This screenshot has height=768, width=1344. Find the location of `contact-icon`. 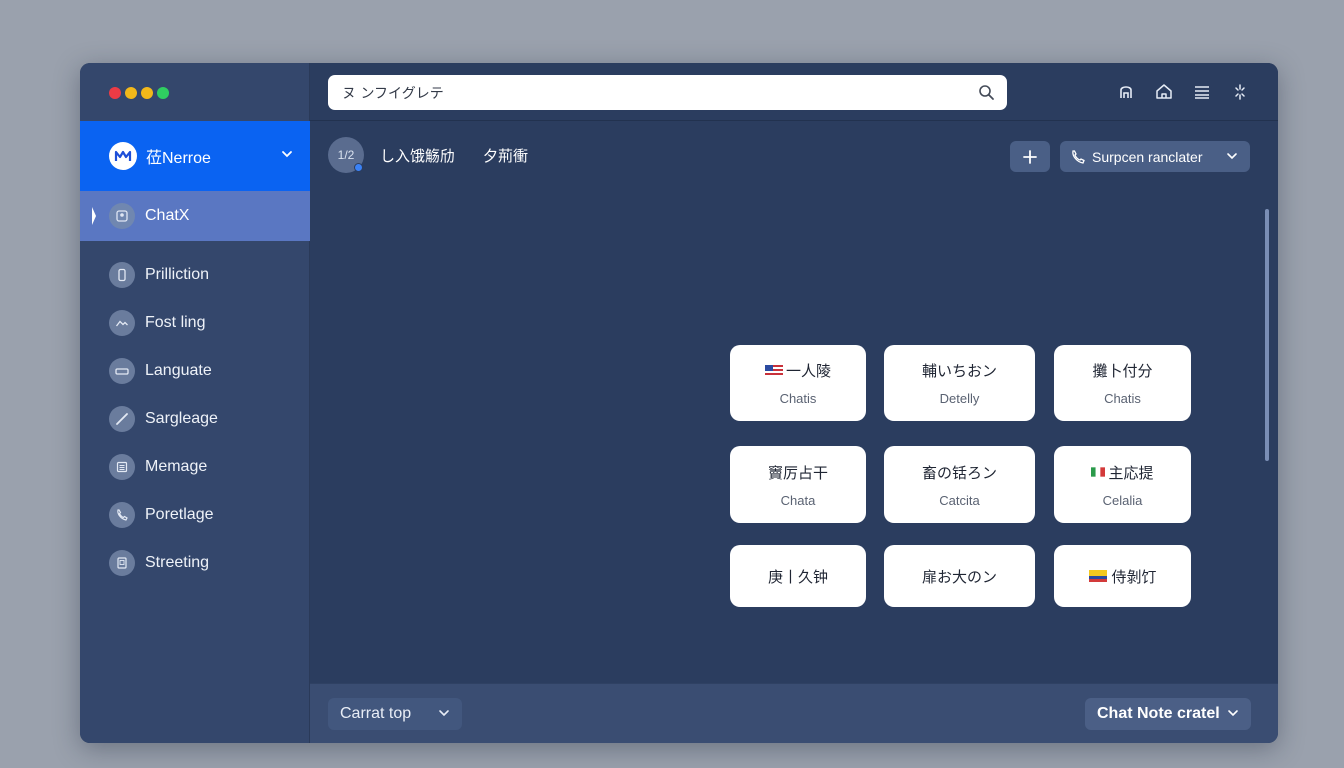

contact-icon is located at coordinates (122, 216).